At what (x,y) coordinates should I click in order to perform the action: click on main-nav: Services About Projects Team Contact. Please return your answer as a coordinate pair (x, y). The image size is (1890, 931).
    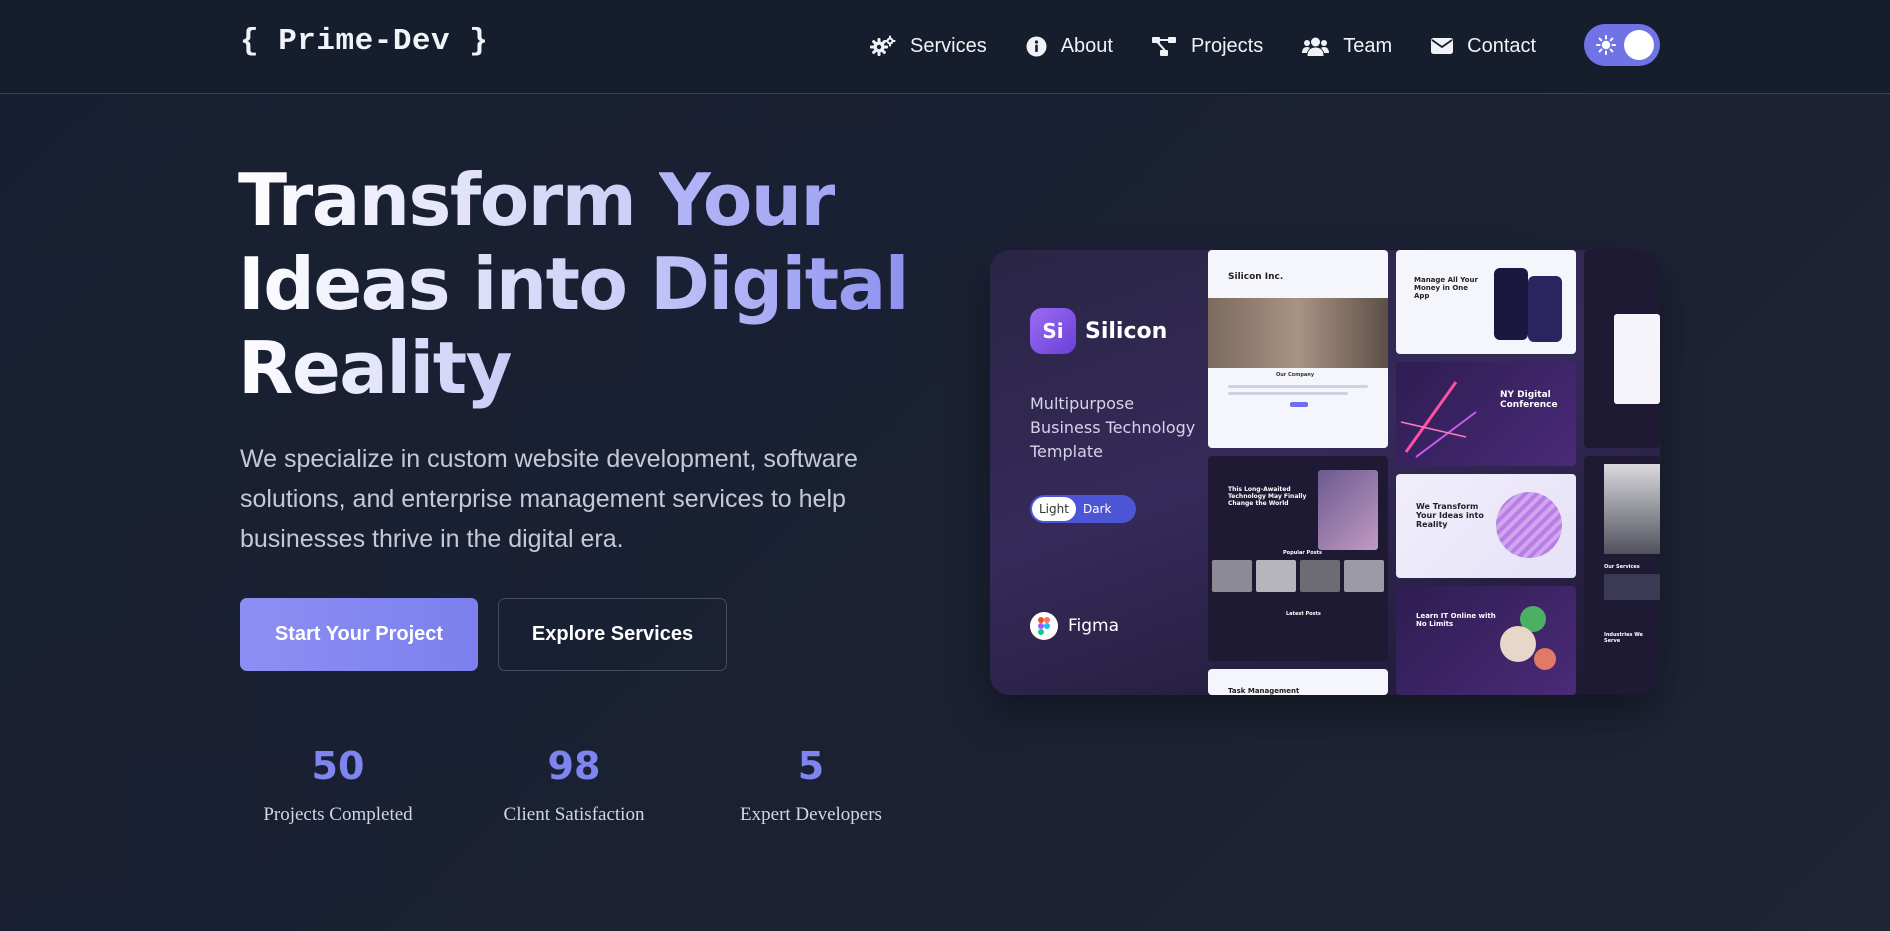
    Looking at the image, I should click on (1203, 46).